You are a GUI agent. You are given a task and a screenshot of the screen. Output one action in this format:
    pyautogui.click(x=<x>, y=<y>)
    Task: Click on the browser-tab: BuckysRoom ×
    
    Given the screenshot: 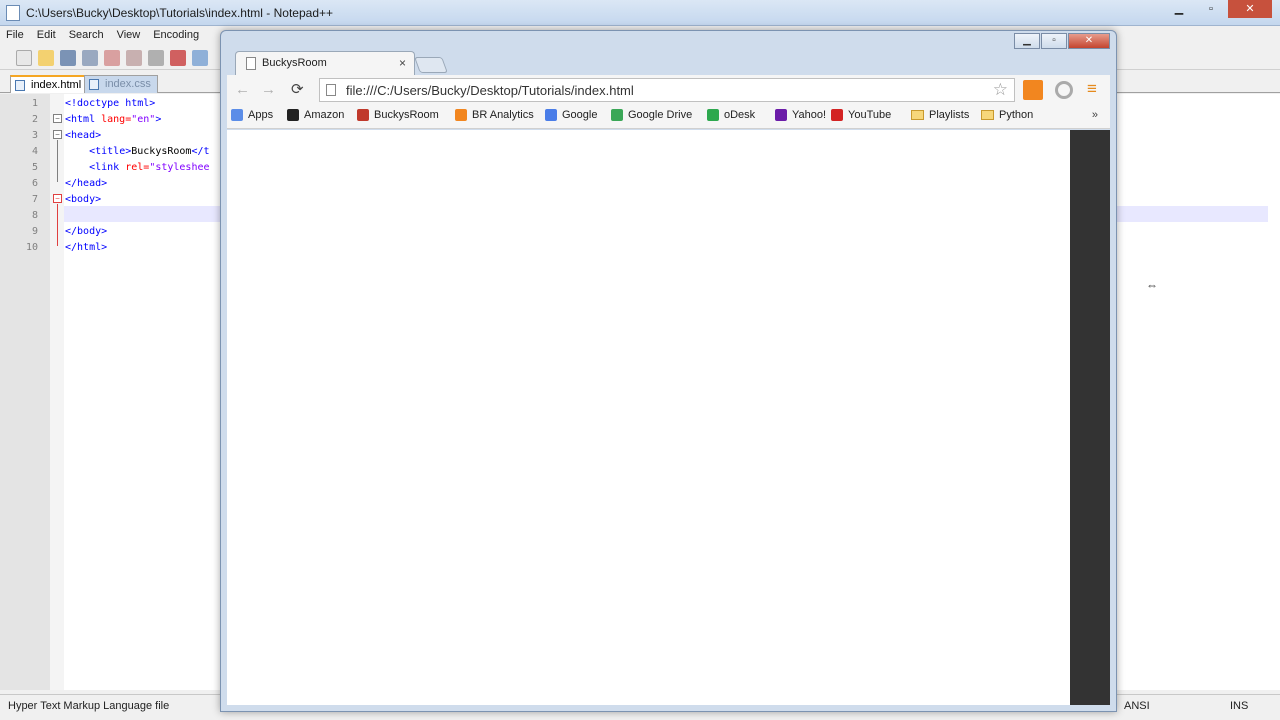 What is the action you would take?
    pyautogui.click(x=325, y=63)
    